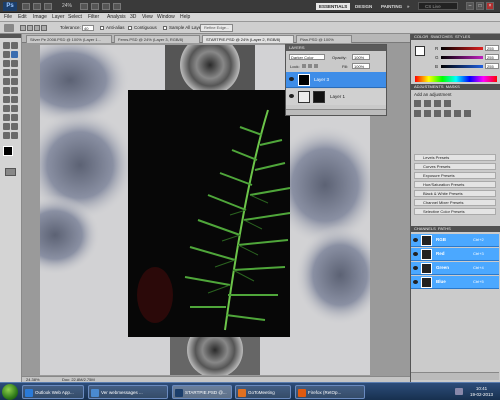 The image size is (500, 400). What do you see at coordinates (417, 103) in the screenshot?
I see `brightness-contrast-icon` at bounding box center [417, 103].